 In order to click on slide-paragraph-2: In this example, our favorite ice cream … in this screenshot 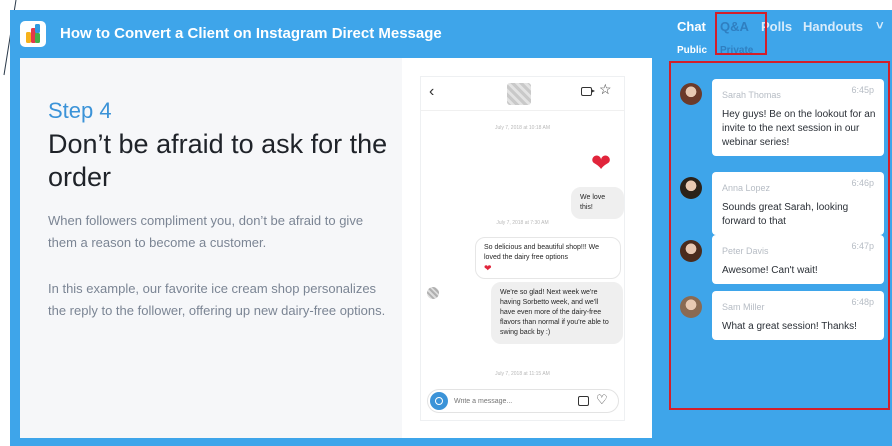, I will do `click(217, 299)`.